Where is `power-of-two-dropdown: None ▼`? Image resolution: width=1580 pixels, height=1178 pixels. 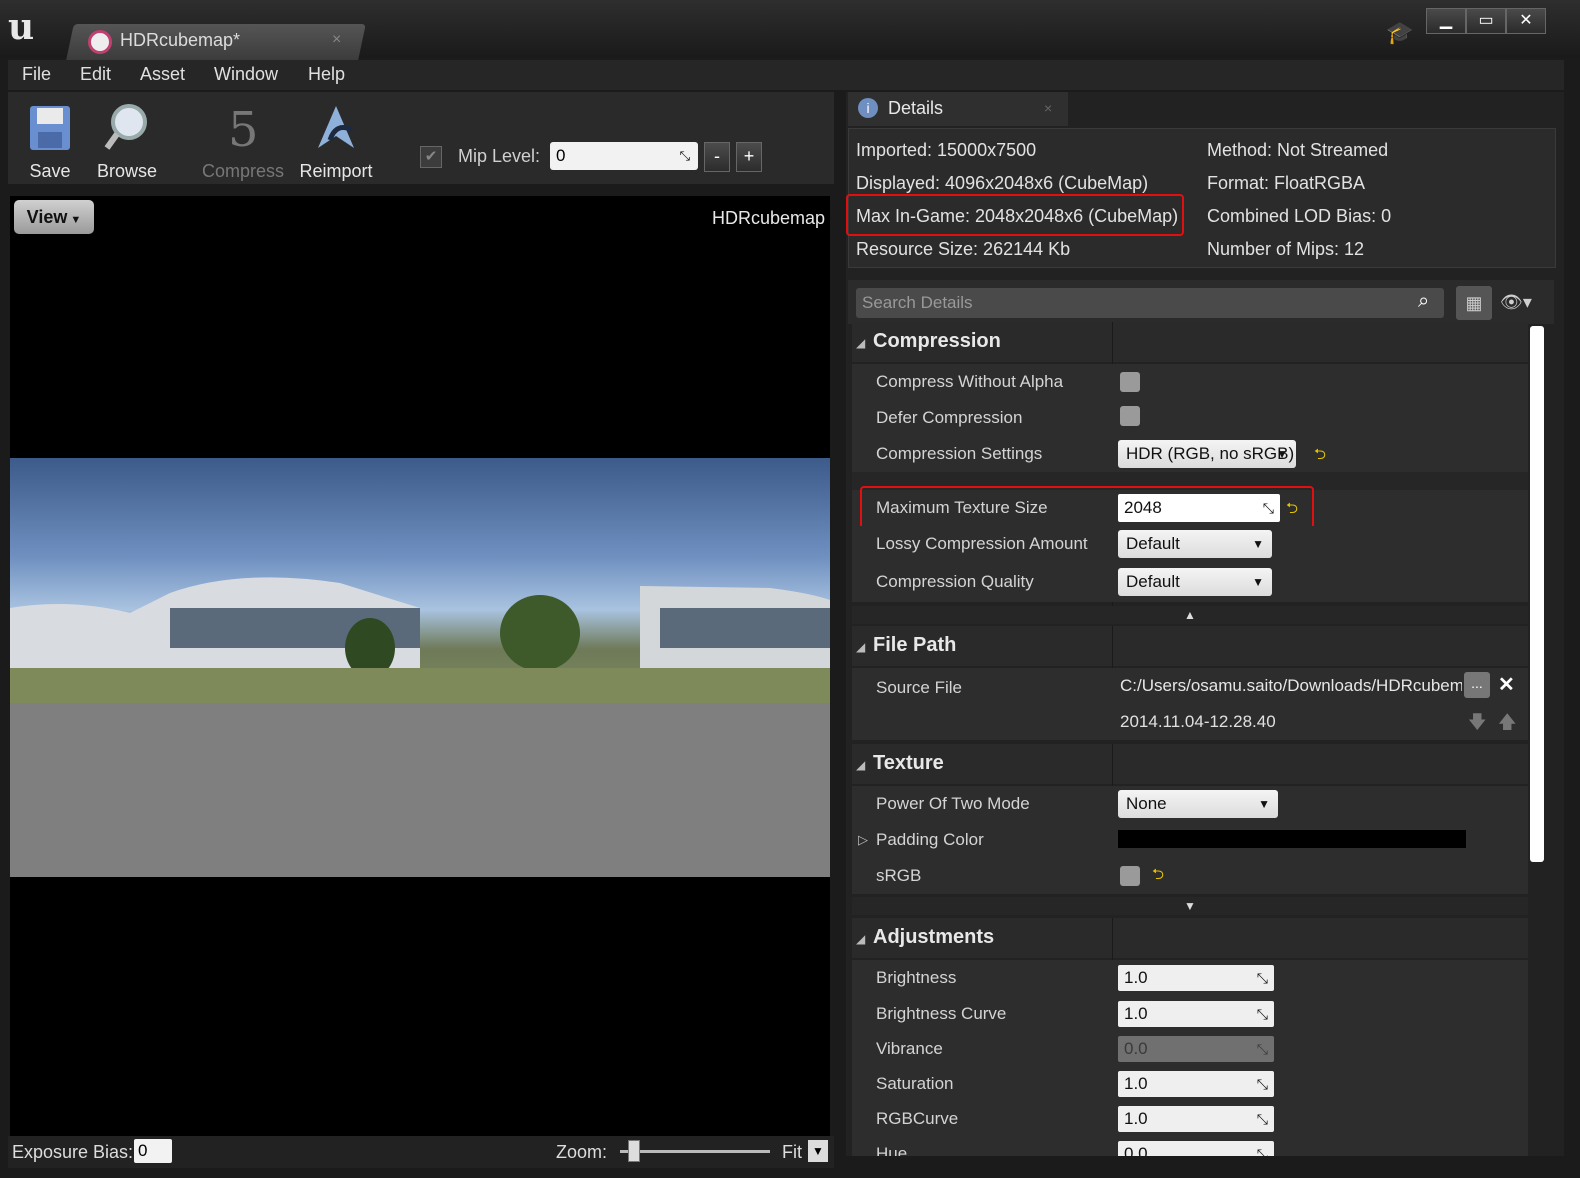
power-of-two-dropdown: None ▼ is located at coordinates (1198, 804).